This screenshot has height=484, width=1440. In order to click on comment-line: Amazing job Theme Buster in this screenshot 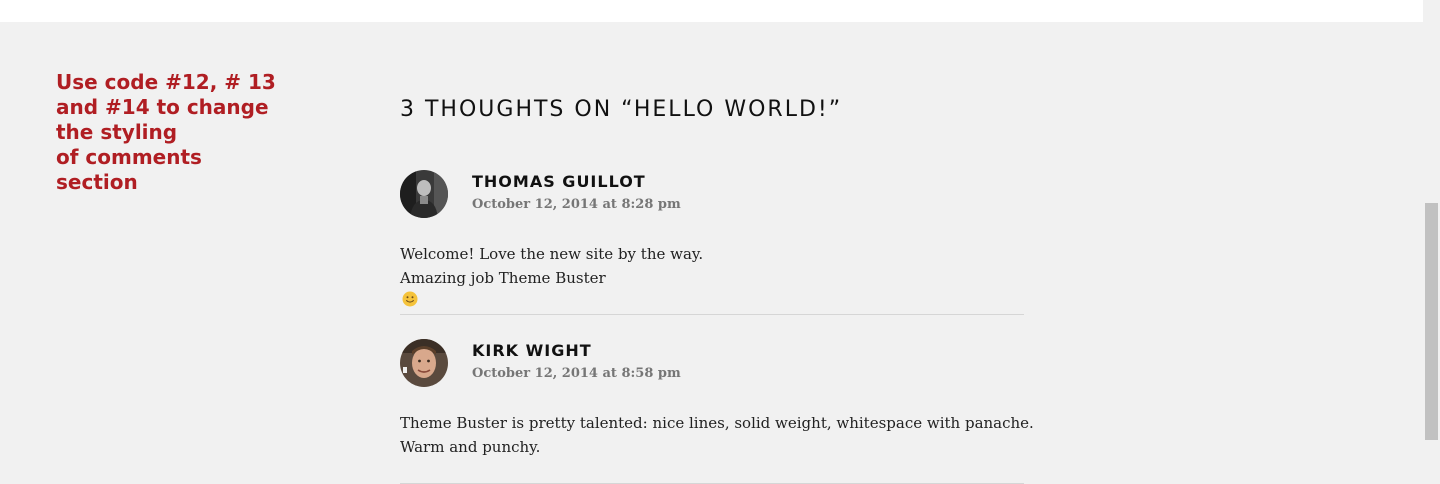, I will do `click(551, 286)`.